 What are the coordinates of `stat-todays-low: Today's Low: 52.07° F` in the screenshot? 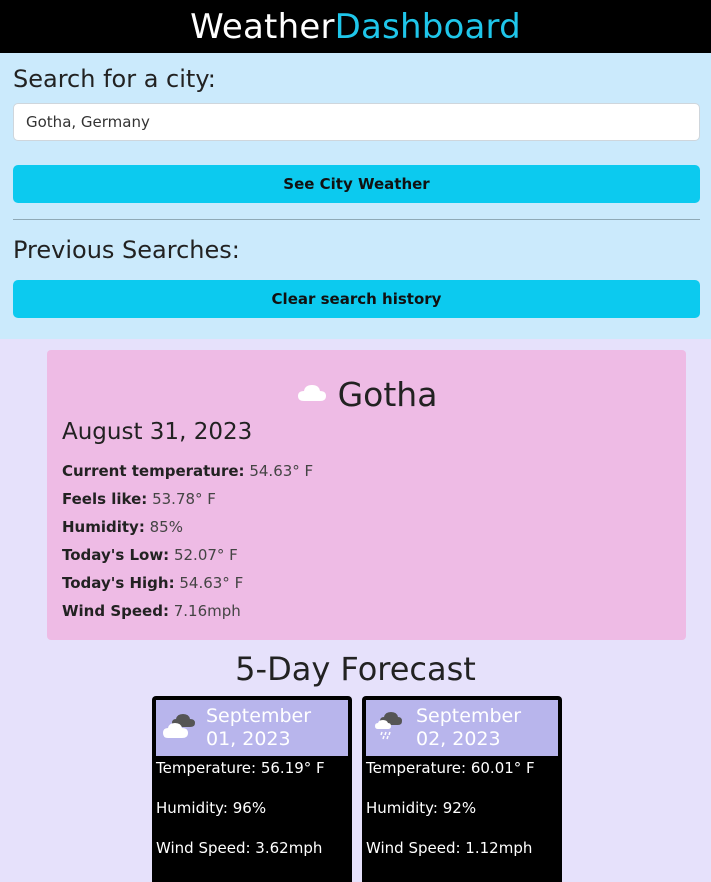 It's located at (366, 555).